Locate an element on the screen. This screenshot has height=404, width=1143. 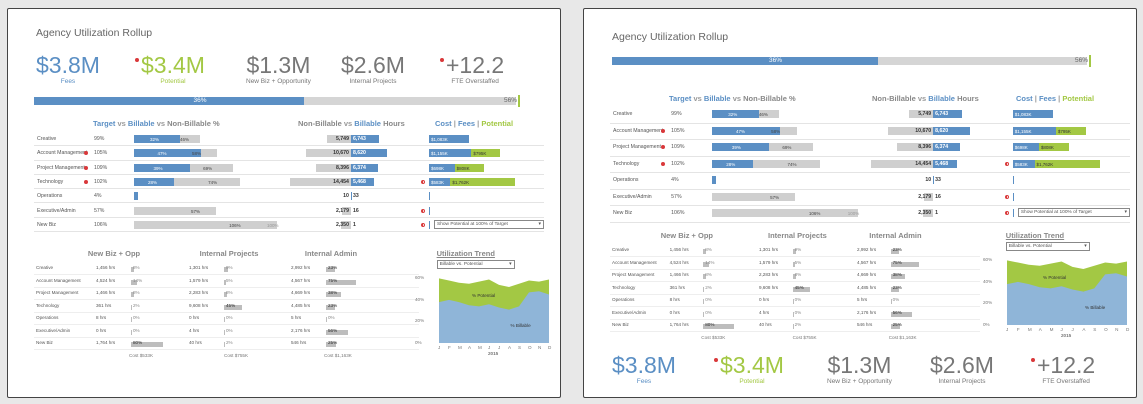
y-tick-label: 0% is located at coordinates (986, 324).